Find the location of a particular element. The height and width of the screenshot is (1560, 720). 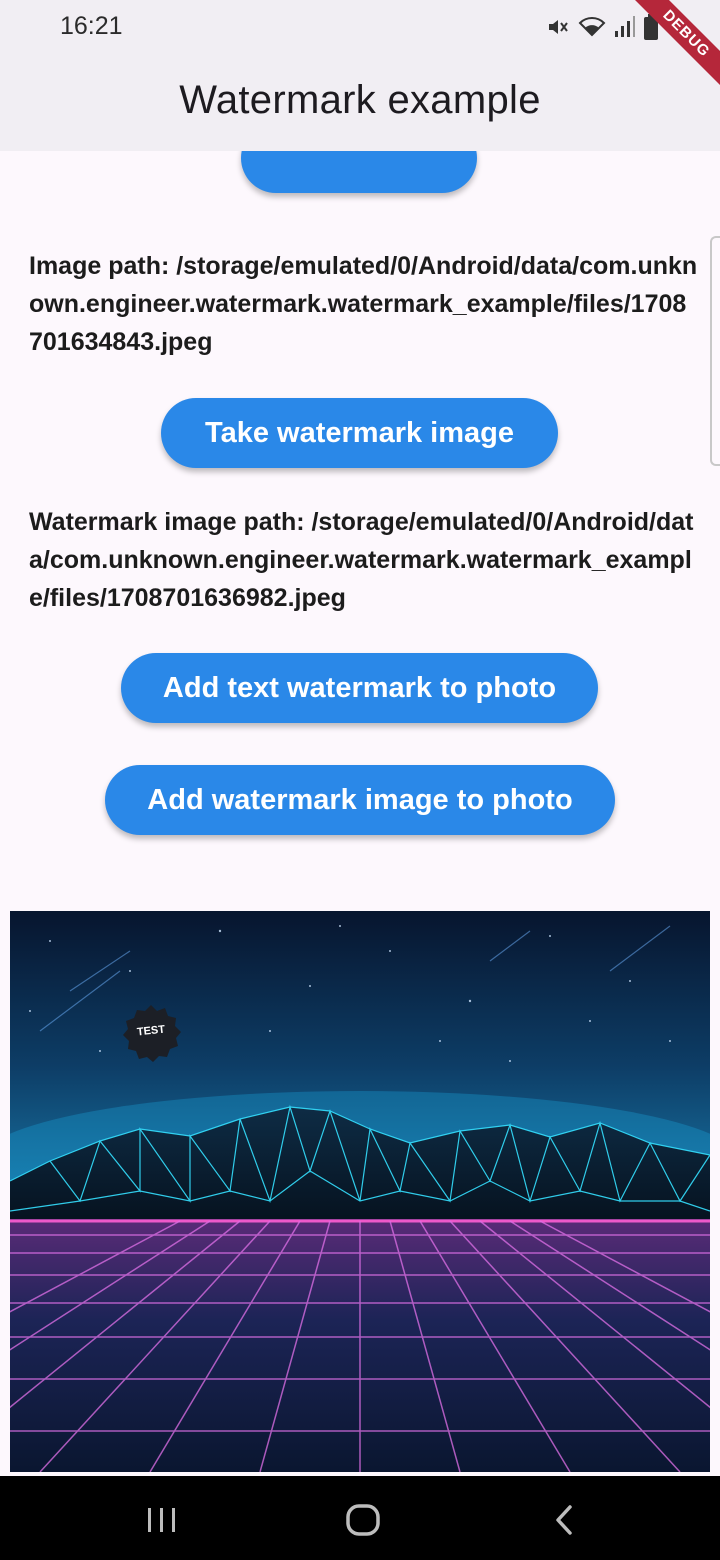

take-watermark-image-button: Take watermark image is located at coordinates (359, 433).